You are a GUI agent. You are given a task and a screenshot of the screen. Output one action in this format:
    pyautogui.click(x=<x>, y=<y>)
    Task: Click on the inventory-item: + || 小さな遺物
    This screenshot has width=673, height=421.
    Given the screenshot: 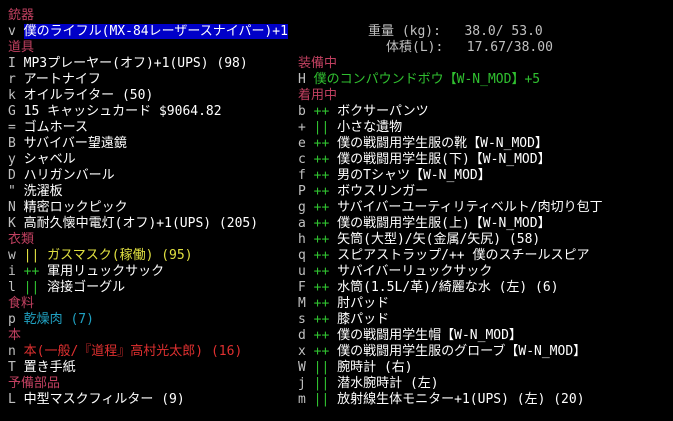 What is the action you would take?
    pyautogui.click(x=350, y=128)
    